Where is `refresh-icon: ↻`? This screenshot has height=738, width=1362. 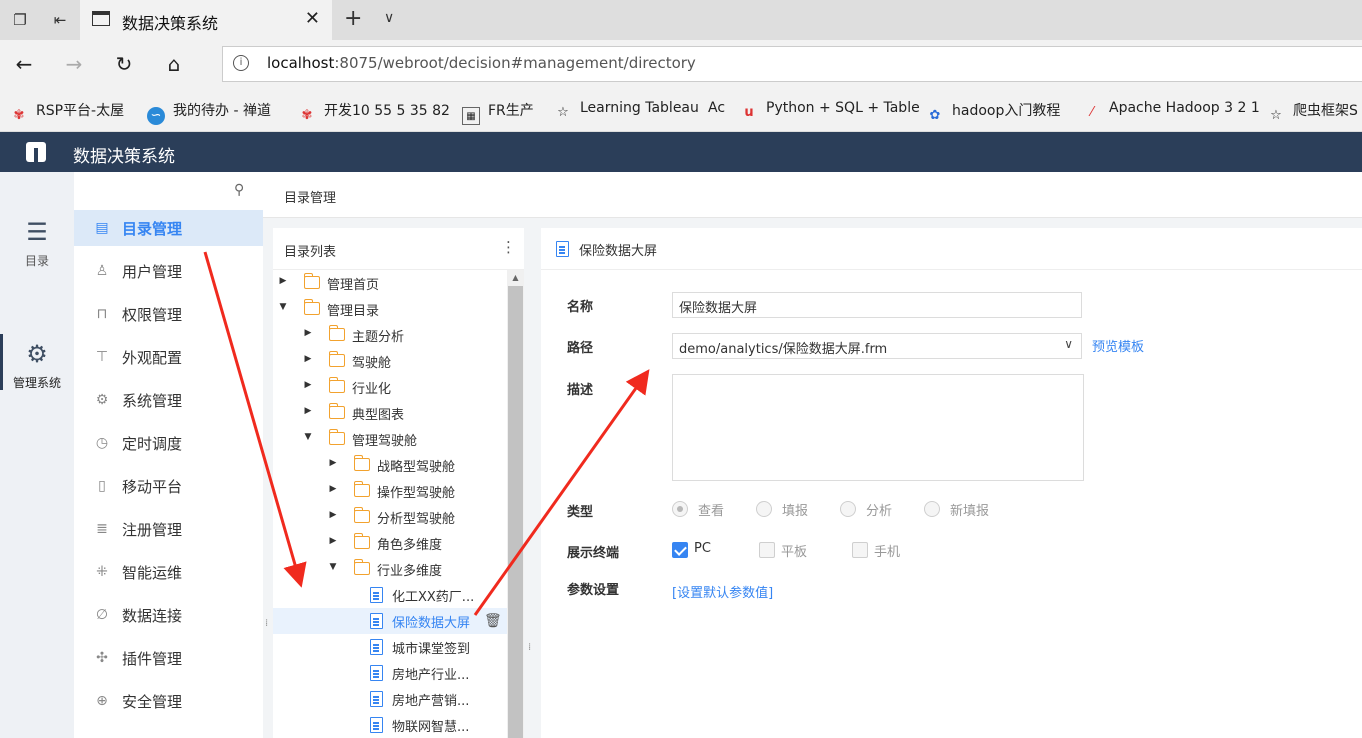
refresh-icon: ↻ is located at coordinates (124, 64).